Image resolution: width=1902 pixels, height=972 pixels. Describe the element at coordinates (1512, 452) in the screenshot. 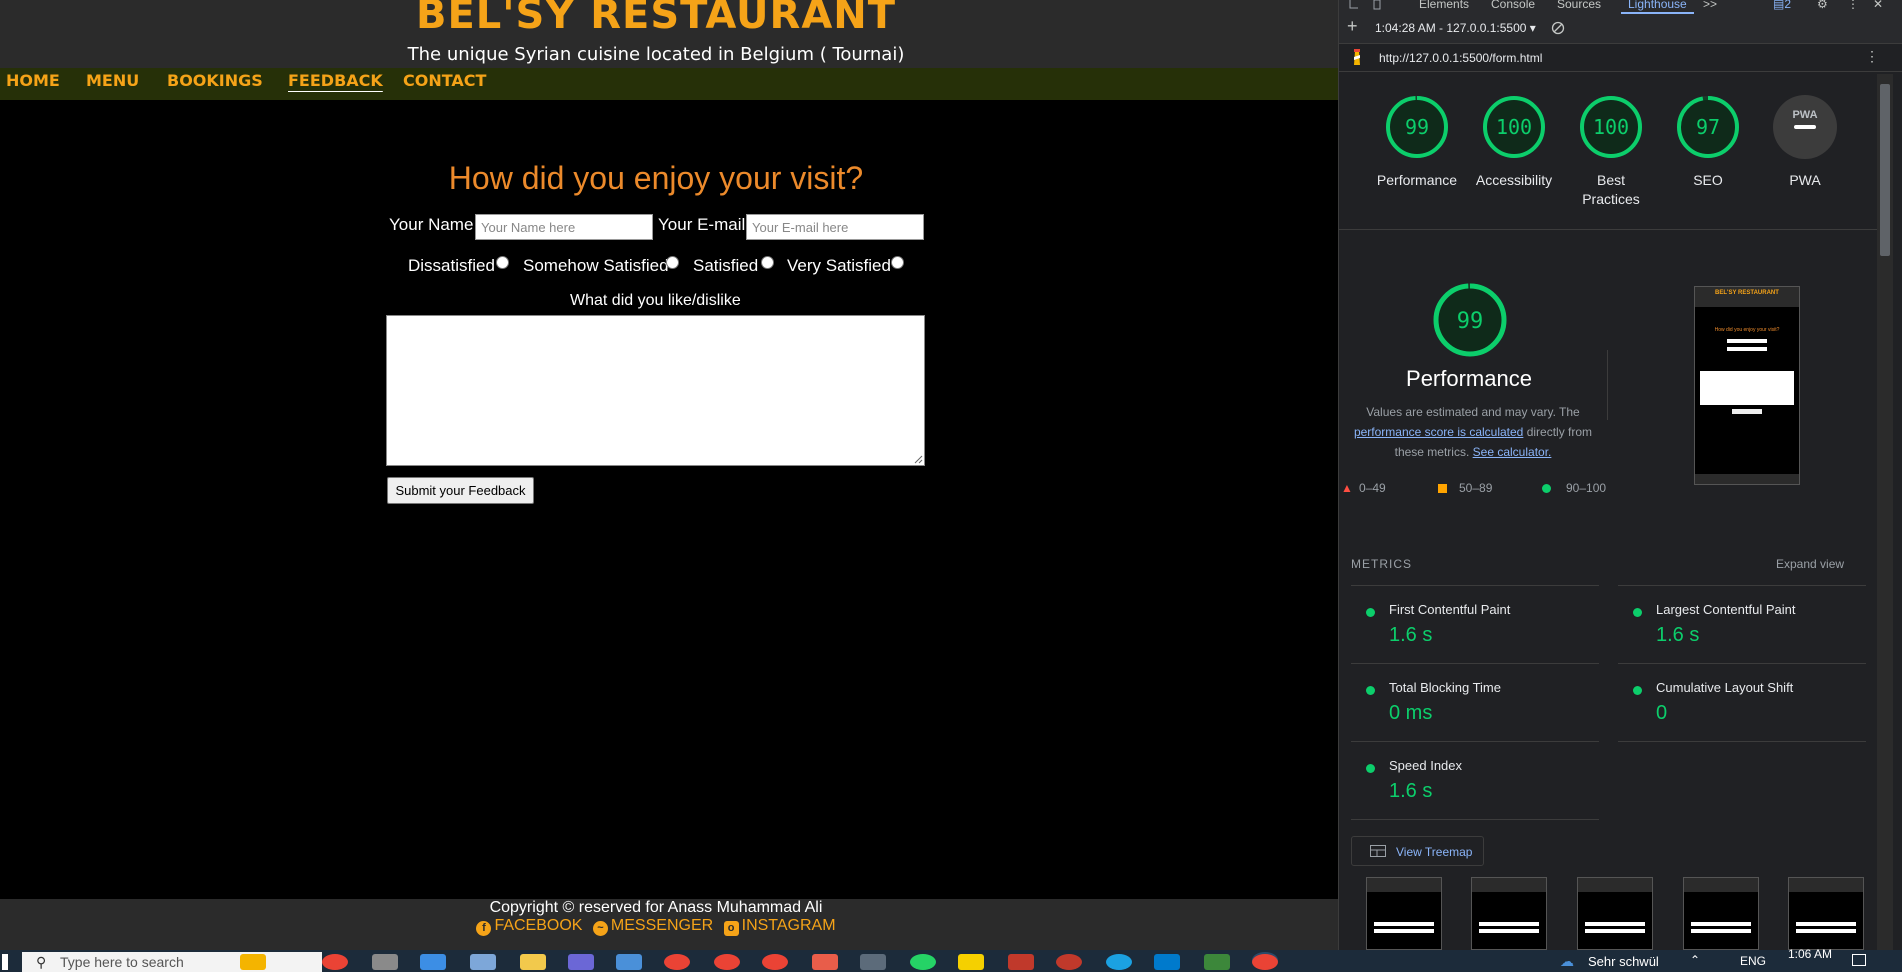

I see `see-calculator-link: See calculator.` at that location.